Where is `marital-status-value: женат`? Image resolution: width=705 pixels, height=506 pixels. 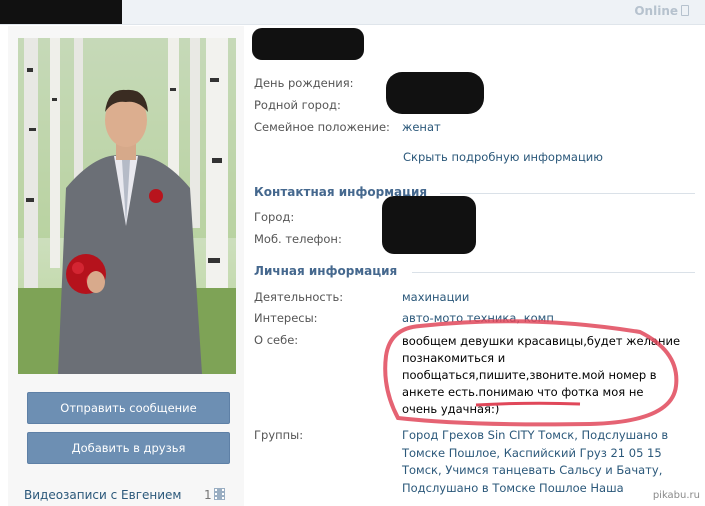
marital-status-value: женат is located at coordinates (421, 127).